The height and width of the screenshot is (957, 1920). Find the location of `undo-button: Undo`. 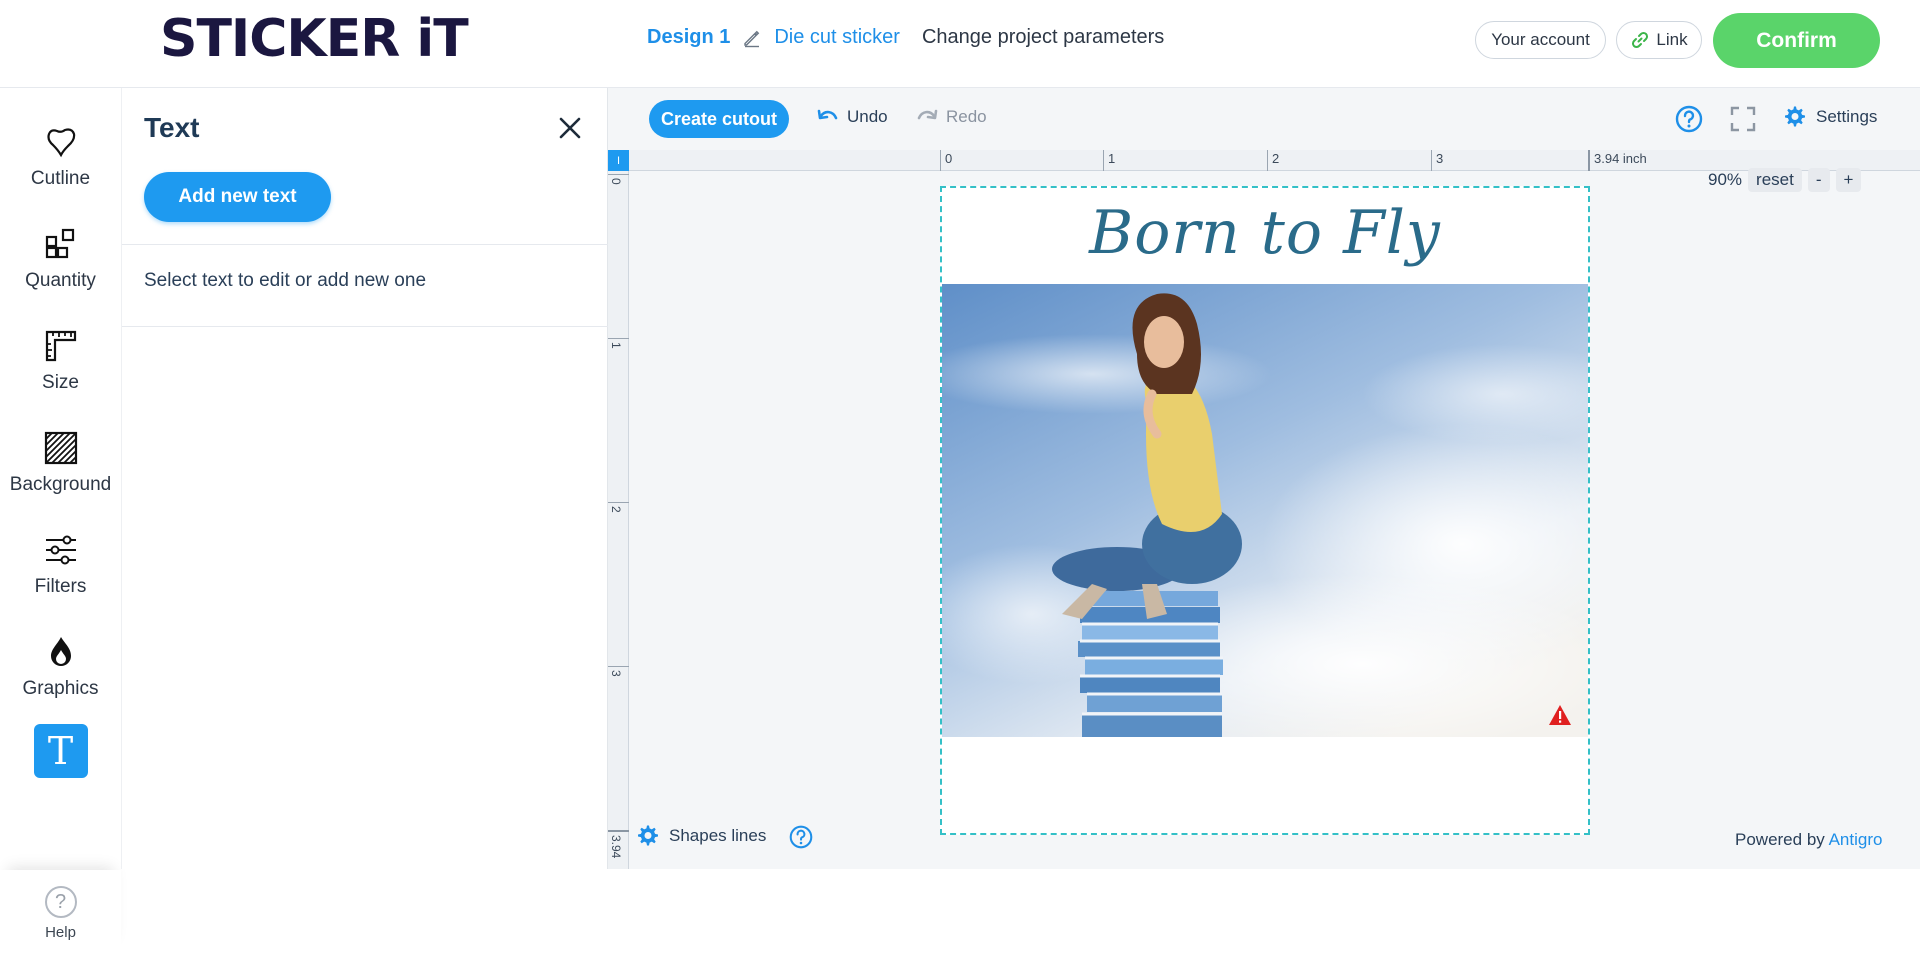

undo-button: Undo is located at coordinates (852, 117).